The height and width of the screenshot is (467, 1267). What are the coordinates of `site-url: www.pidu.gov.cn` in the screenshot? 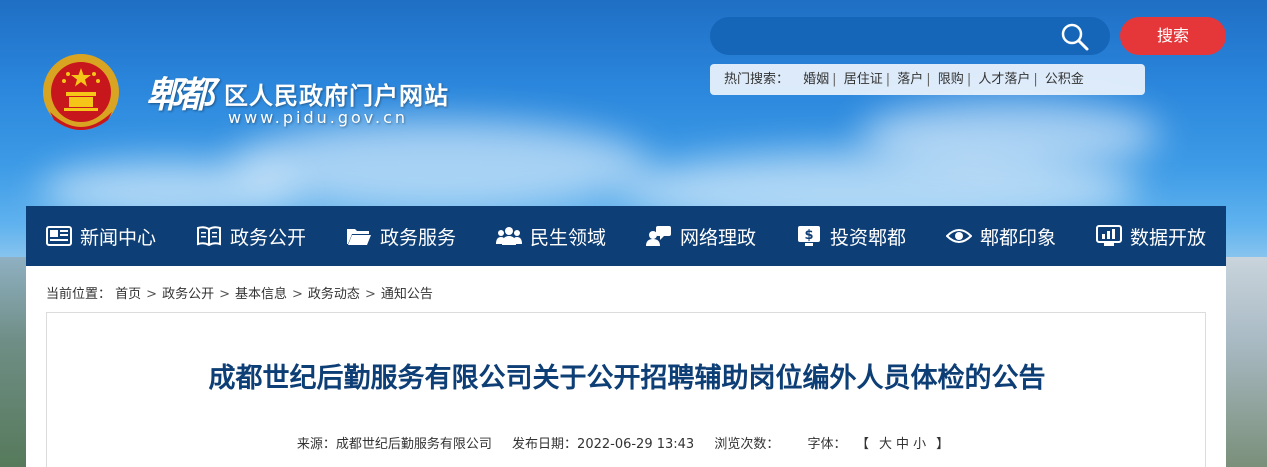 It's located at (318, 117).